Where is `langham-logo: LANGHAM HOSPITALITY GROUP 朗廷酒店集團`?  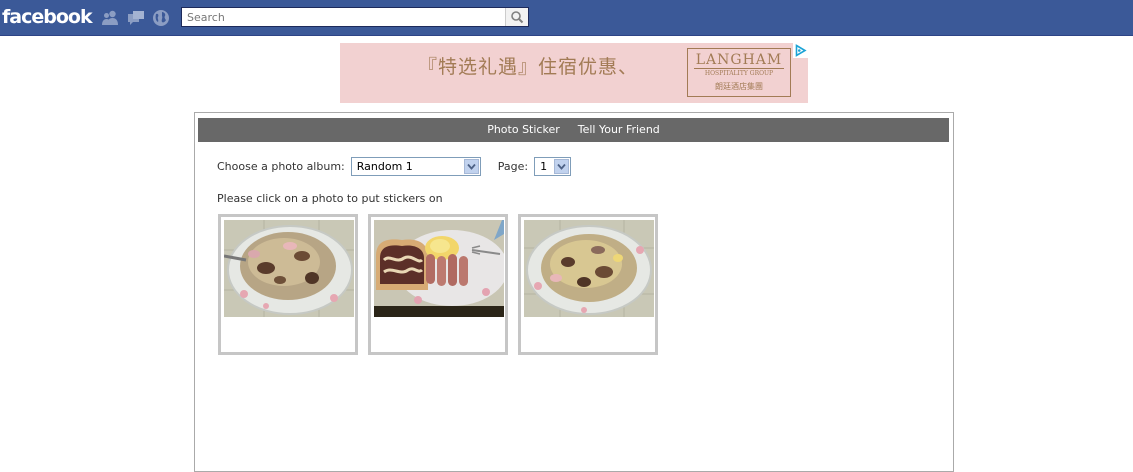 langham-logo: LANGHAM HOSPITALITY GROUP 朗廷酒店集團 is located at coordinates (739, 72).